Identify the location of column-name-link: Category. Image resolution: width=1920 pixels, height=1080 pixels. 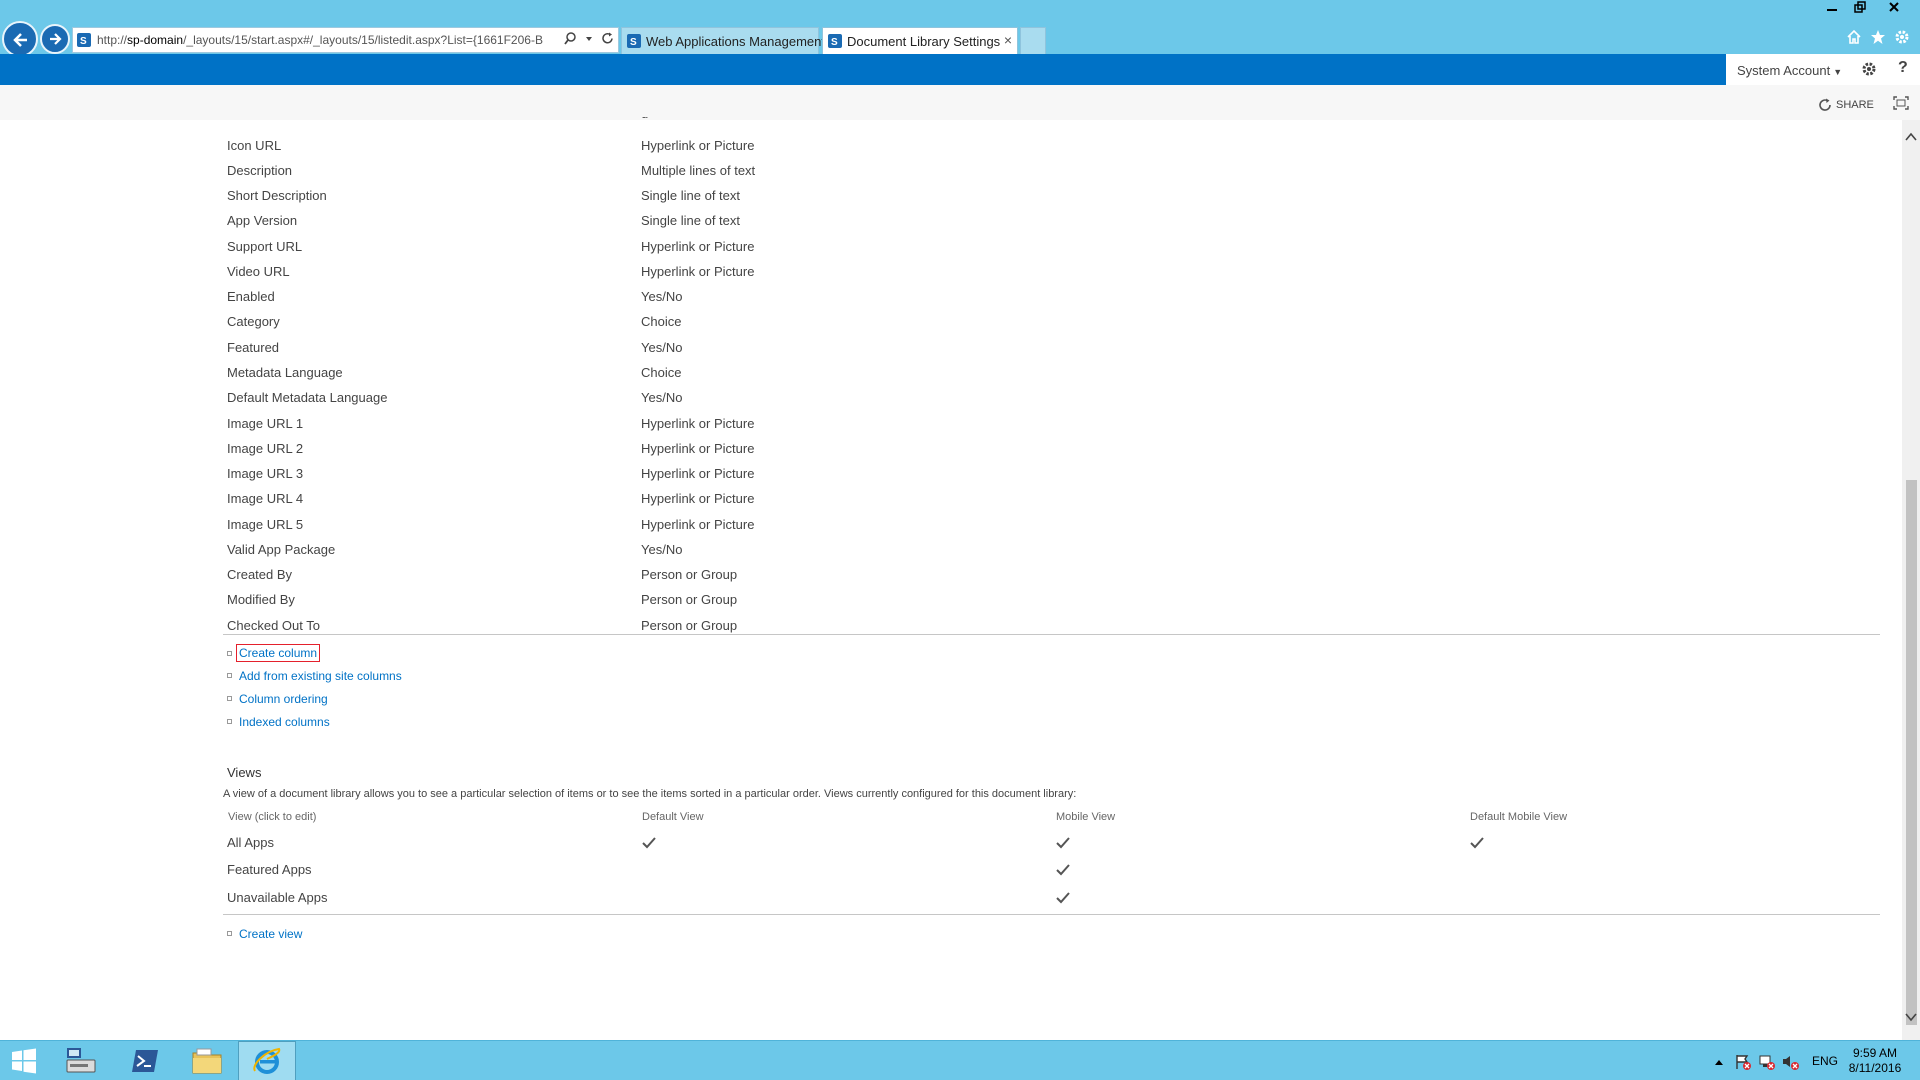
(253, 321).